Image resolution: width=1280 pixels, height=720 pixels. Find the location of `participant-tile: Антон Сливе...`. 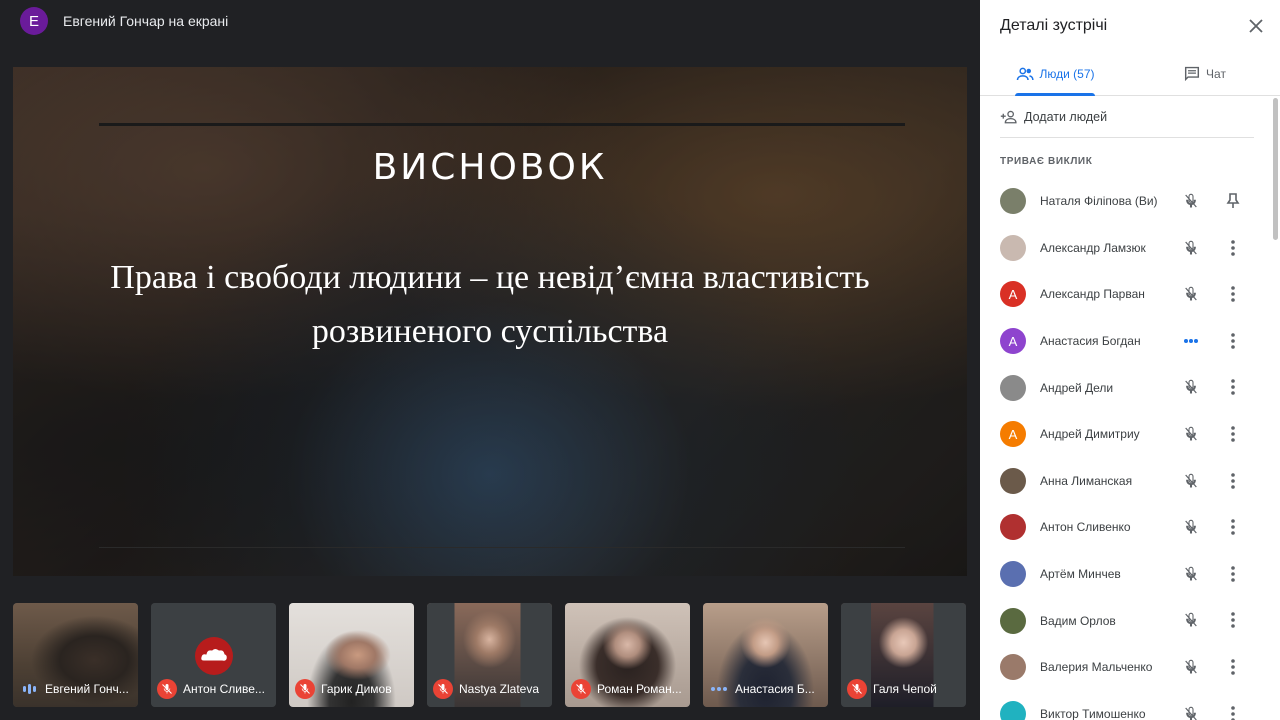

participant-tile: Антон Сливе... is located at coordinates (213, 655).